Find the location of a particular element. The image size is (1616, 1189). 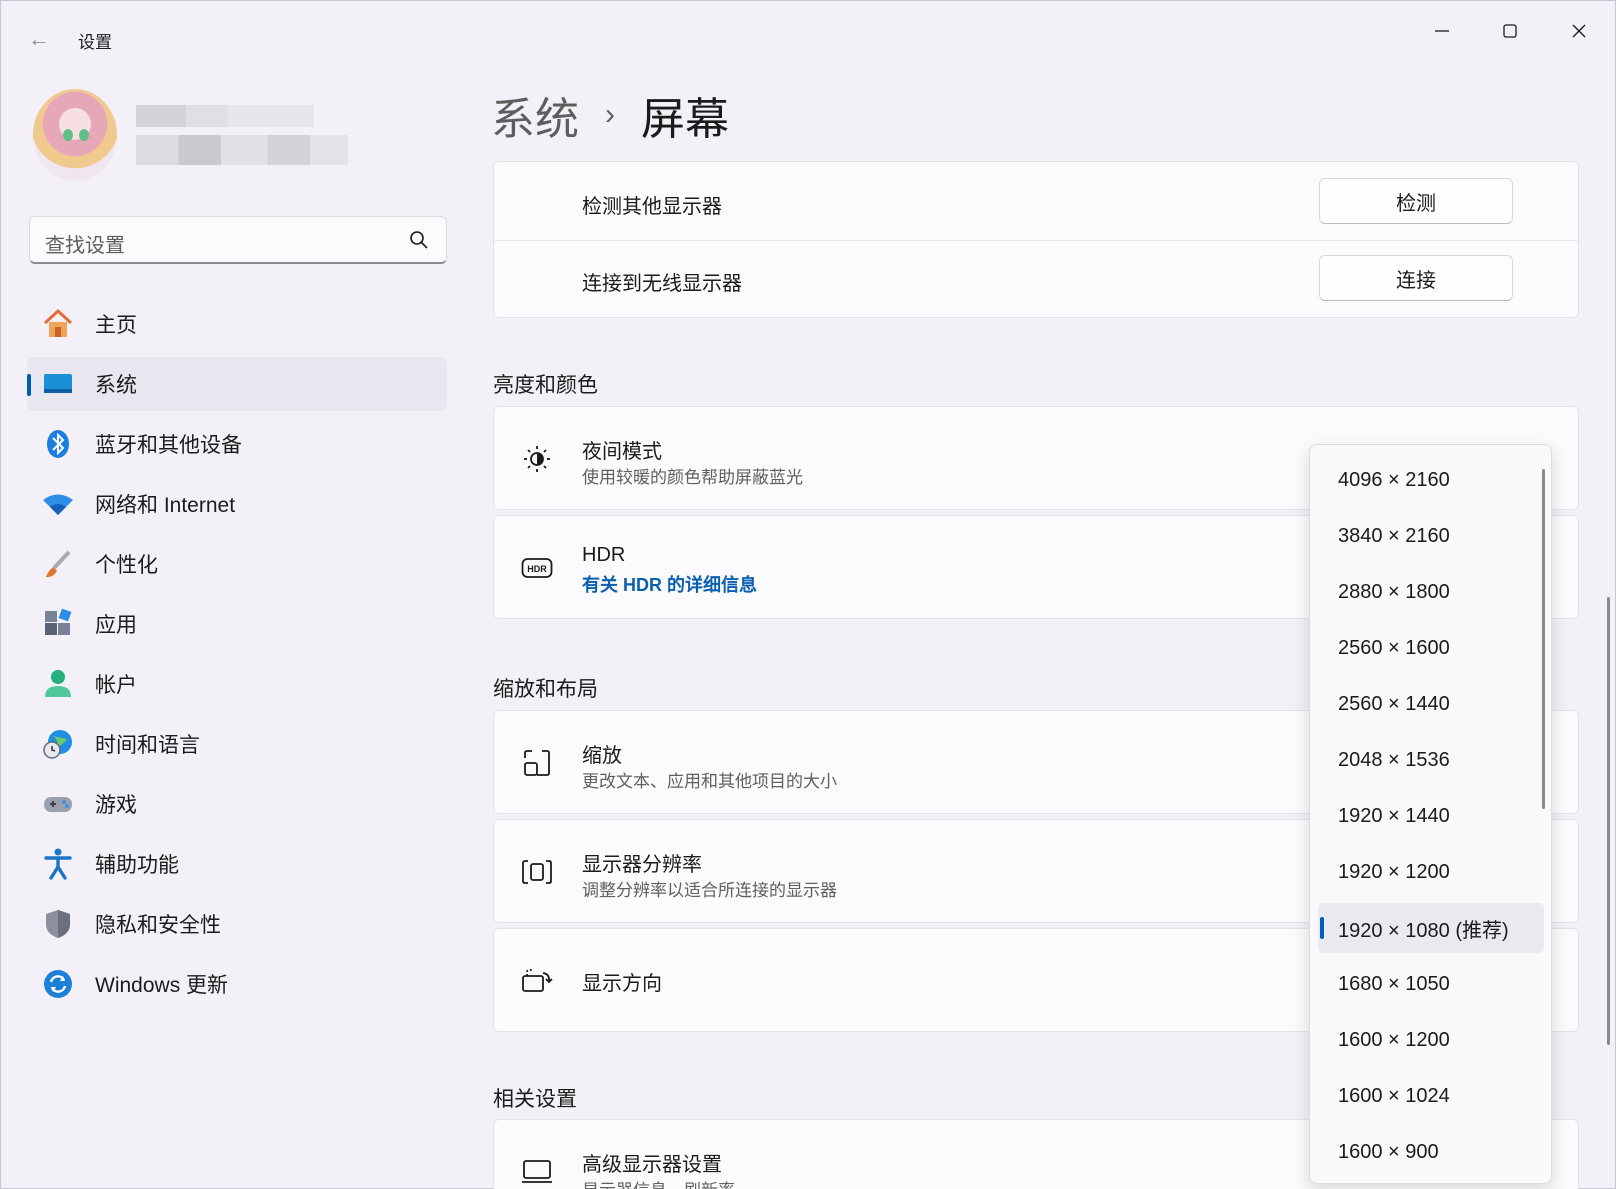

sidebar-item-label: 蓝牙和其他设备 is located at coordinates (168, 445).